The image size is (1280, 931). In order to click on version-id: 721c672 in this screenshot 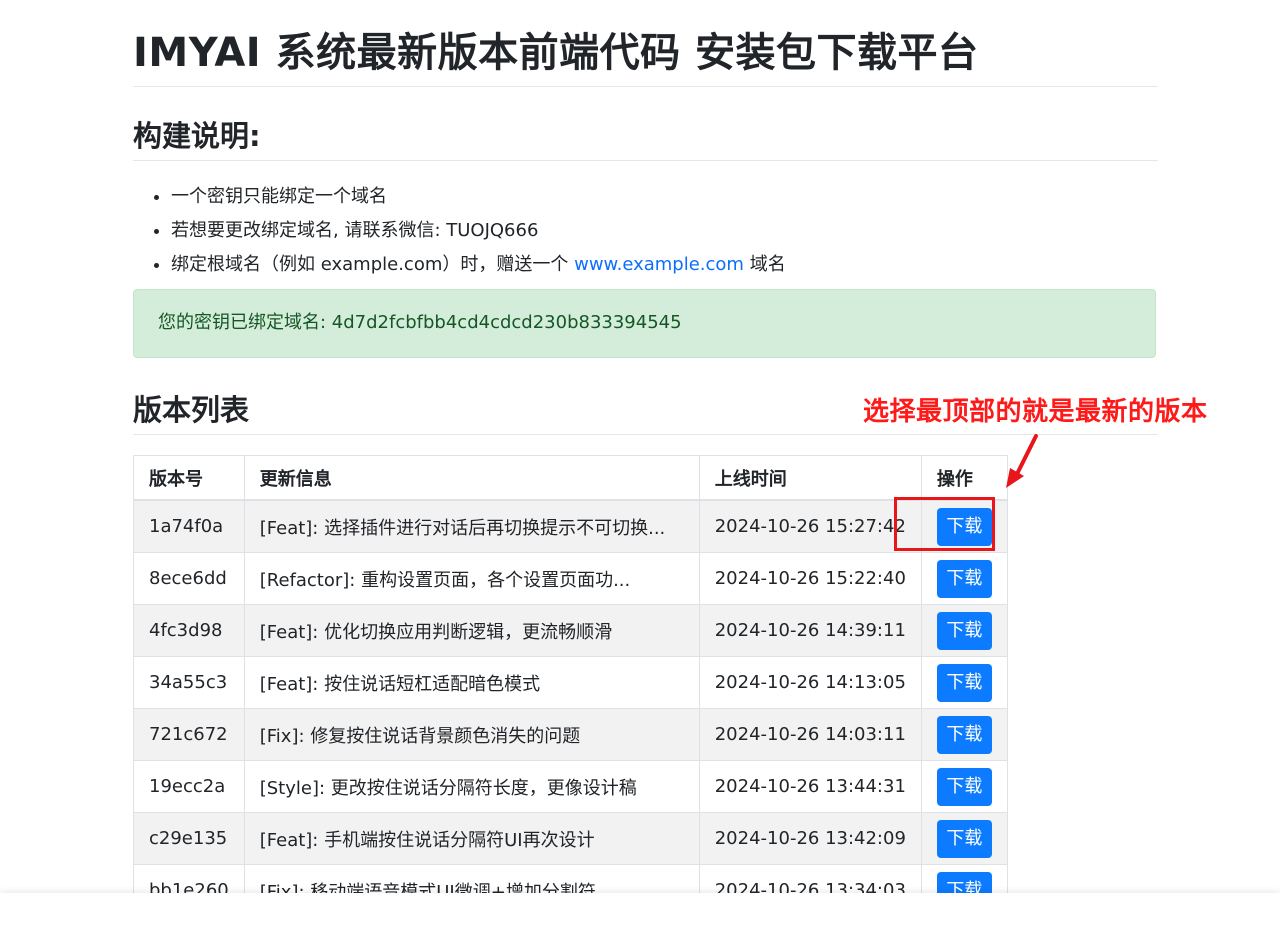, I will do `click(189, 734)`.